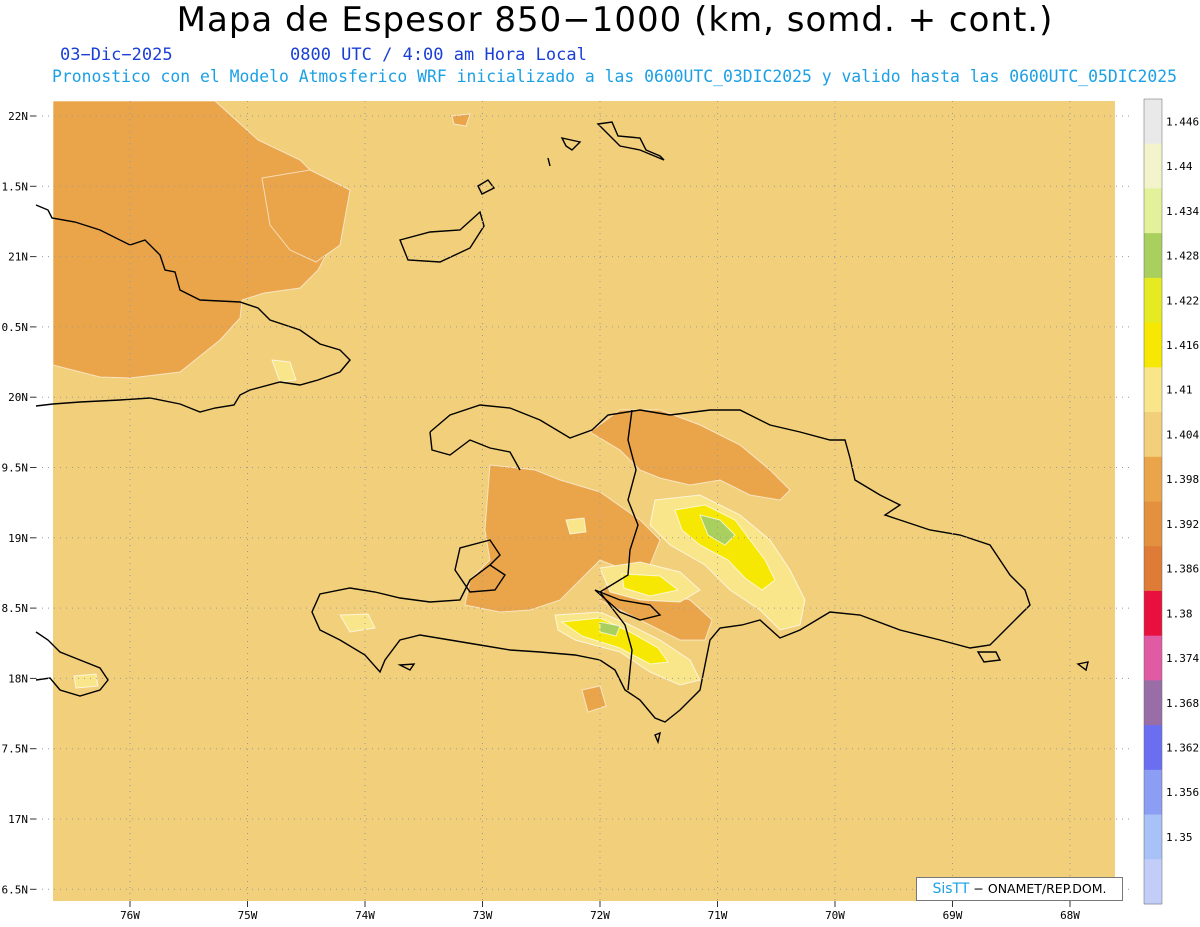 This screenshot has height=927, width=1200. What do you see at coordinates (15, 186) in the screenshot?
I see `lat-label: 1.5N` at bounding box center [15, 186].